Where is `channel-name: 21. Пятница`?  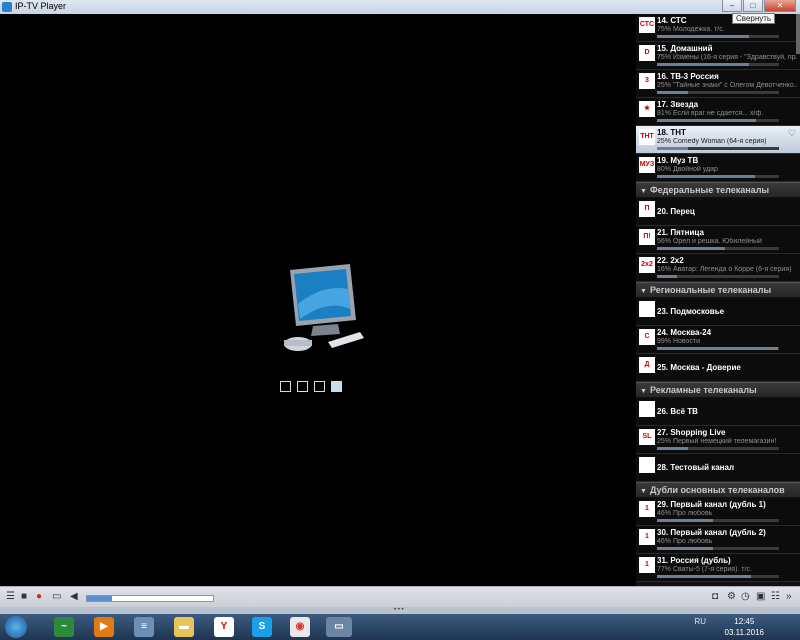 channel-name: 21. Пятница is located at coordinates (680, 232).